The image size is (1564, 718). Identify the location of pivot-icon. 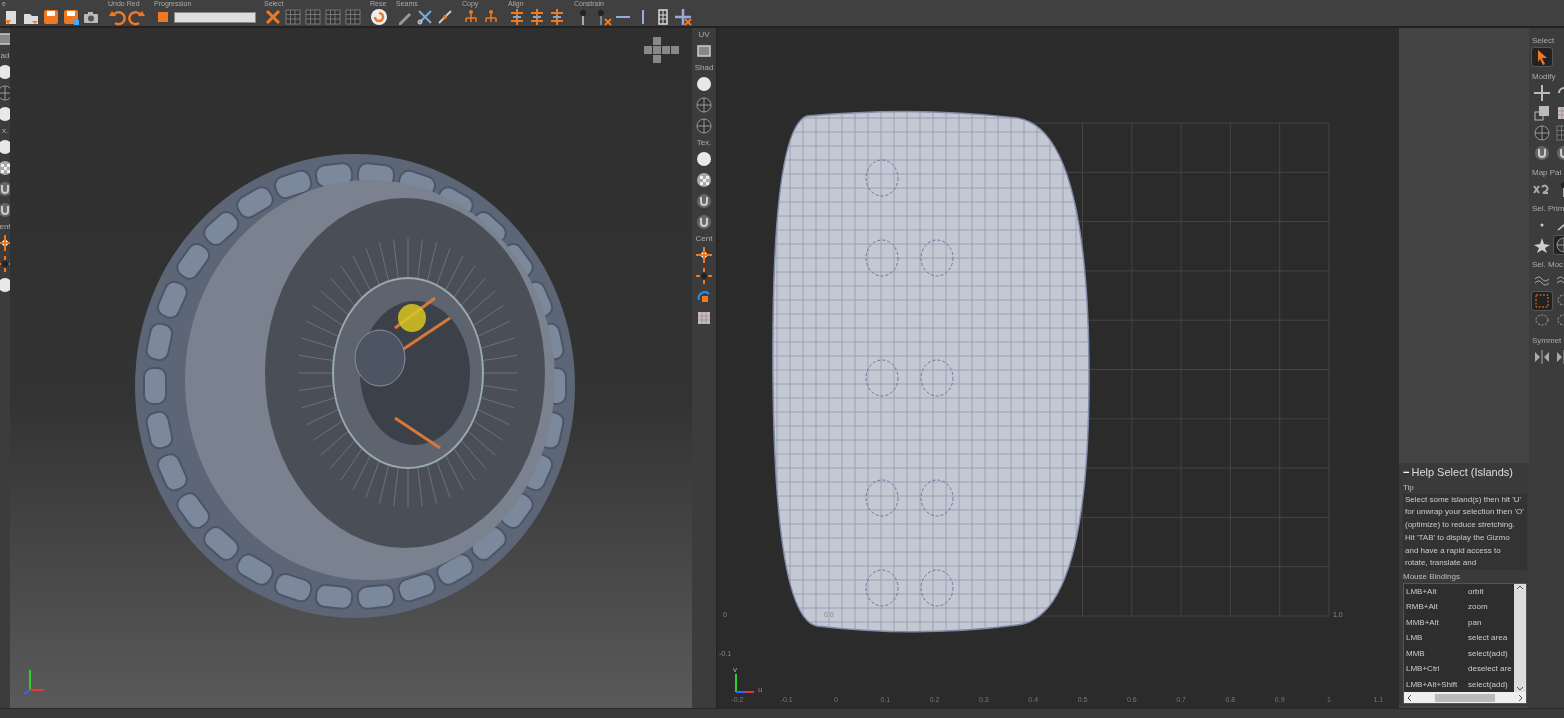
(704, 276).